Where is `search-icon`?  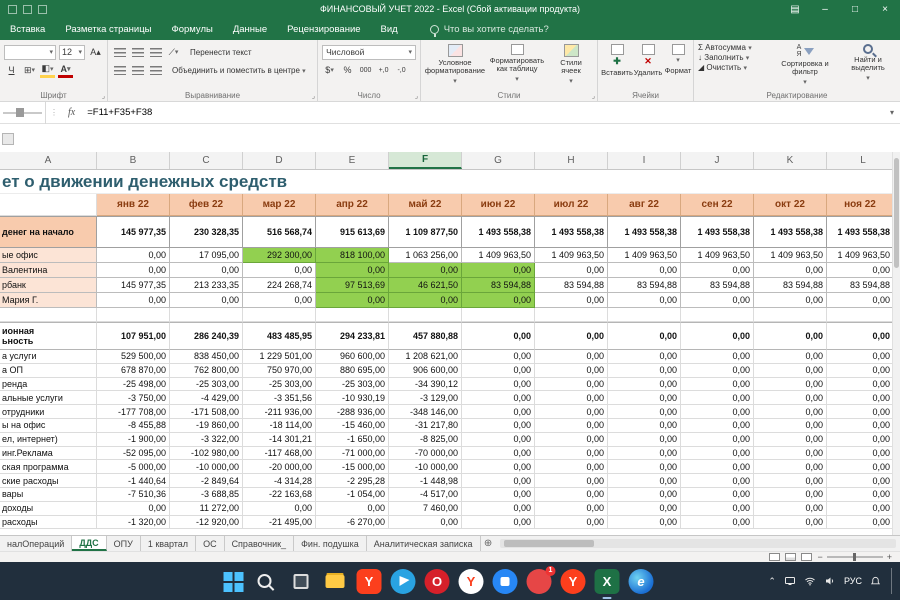
search-icon is located at coordinates (267, 581).